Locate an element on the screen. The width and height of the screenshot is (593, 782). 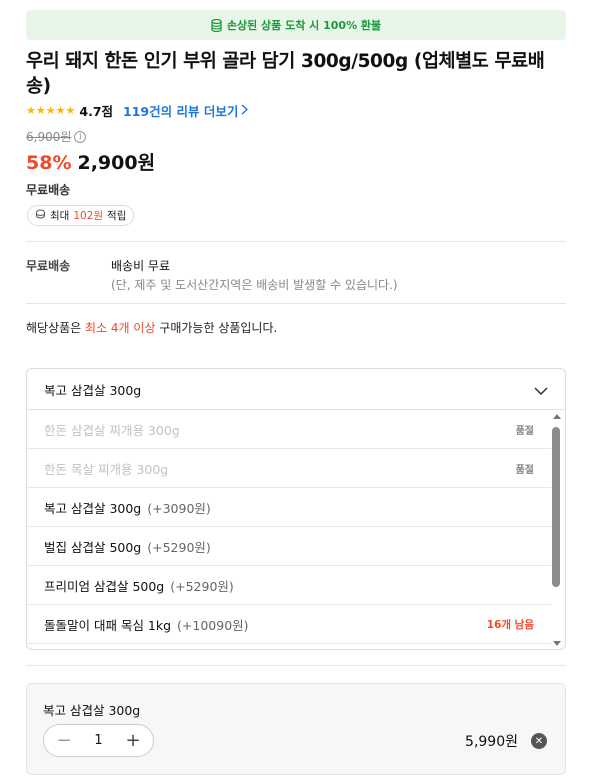
stock-left-tag: 16개 남음 is located at coordinates (510, 624).